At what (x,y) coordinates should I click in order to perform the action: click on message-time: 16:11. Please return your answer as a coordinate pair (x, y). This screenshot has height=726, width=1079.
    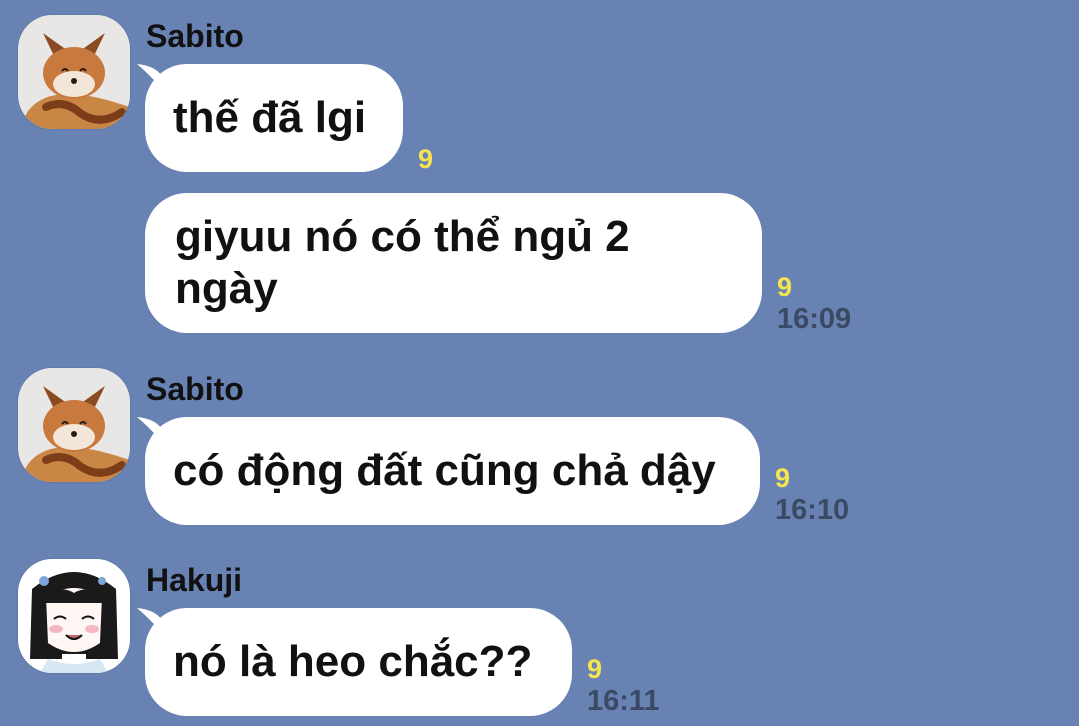
    Looking at the image, I should click on (623, 701).